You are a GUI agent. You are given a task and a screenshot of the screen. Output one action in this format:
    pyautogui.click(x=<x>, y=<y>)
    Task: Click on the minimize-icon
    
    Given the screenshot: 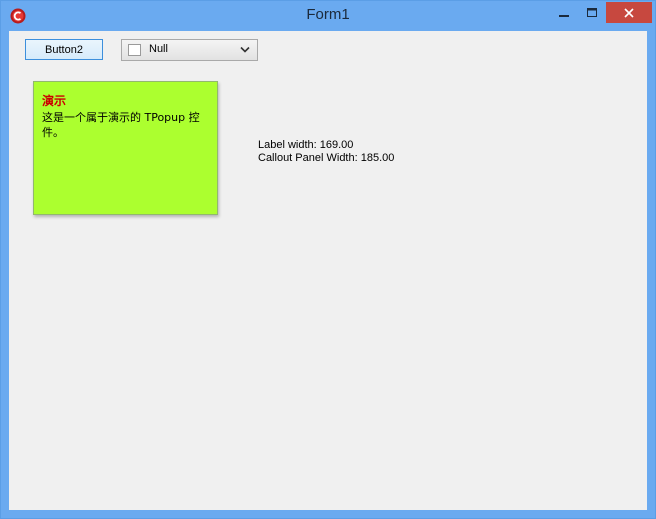 What is the action you would take?
    pyautogui.click(x=564, y=15)
    